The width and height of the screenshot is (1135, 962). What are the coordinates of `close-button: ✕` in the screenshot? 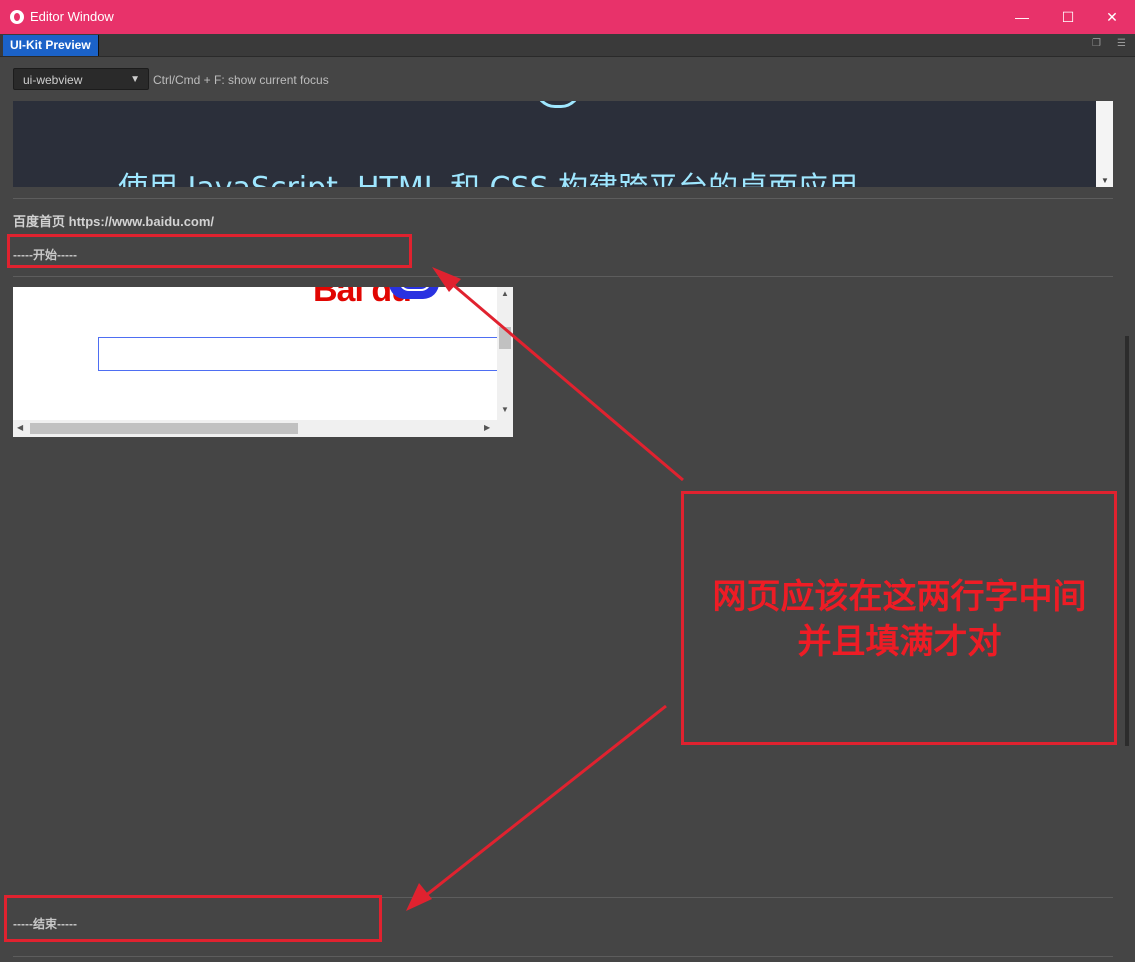 It's located at (1112, 17).